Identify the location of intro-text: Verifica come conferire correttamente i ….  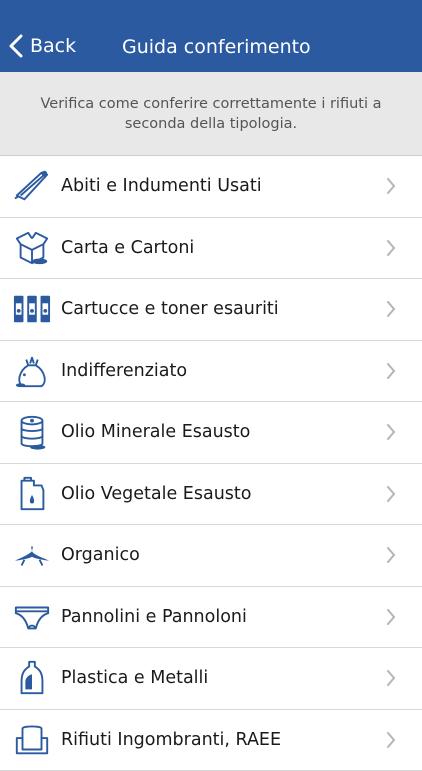
(211, 114).